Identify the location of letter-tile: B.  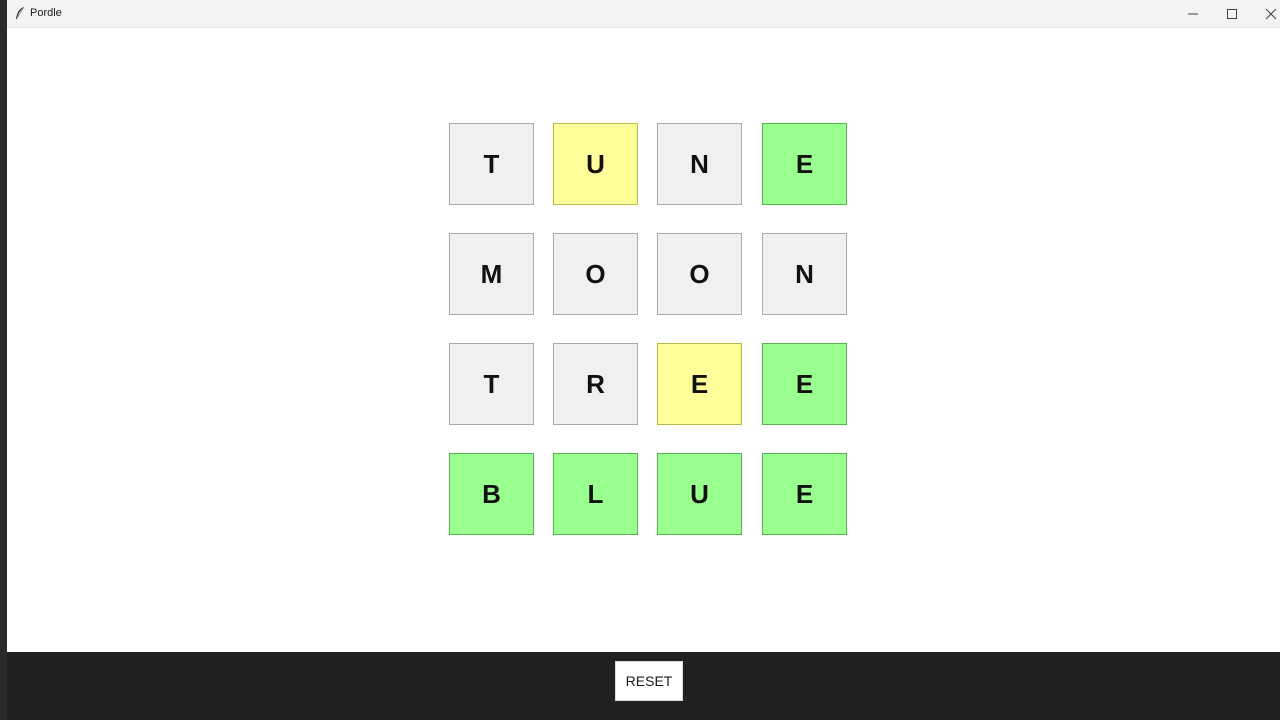
(491, 494).